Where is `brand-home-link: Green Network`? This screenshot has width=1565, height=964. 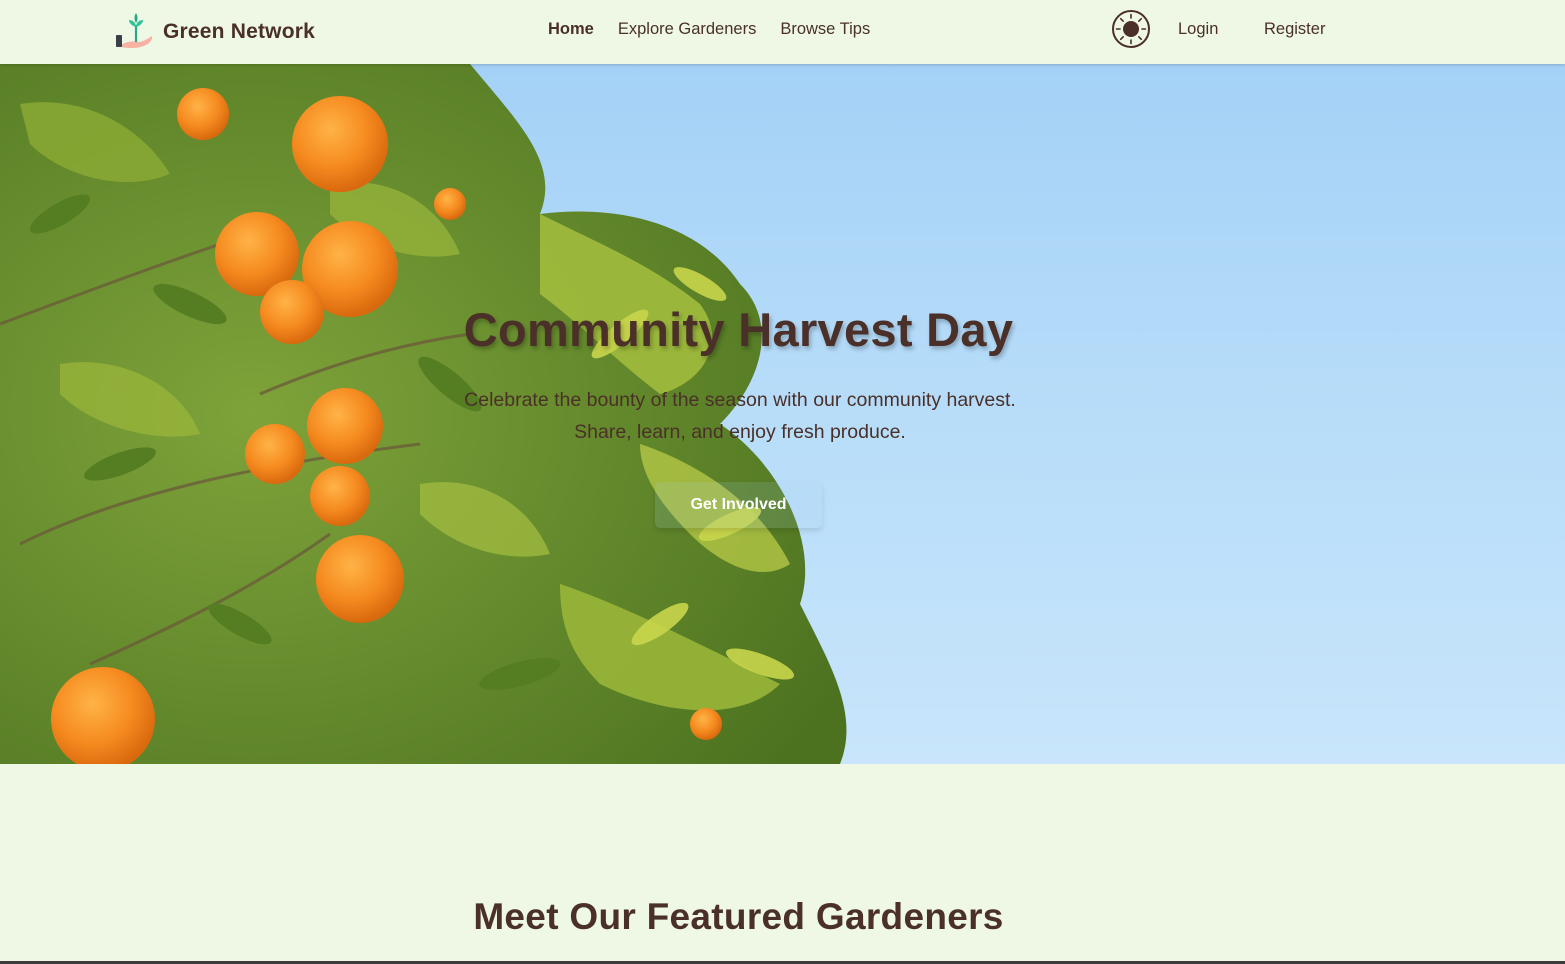 brand-home-link: Green Network is located at coordinates (214, 32).